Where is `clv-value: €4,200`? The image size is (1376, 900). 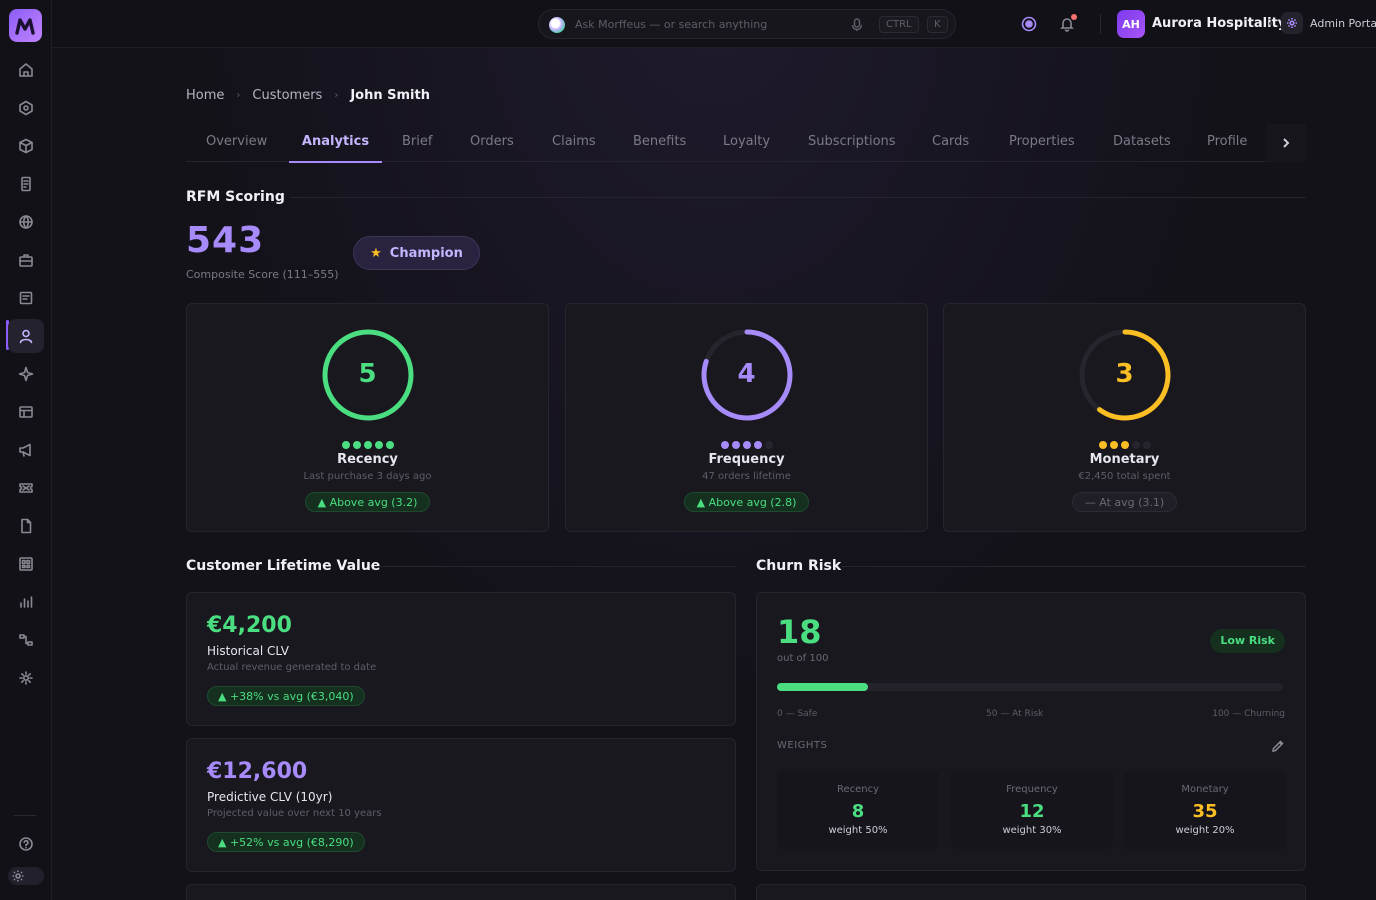
clv-value: €4,200 is located at coordinates (249, 625).